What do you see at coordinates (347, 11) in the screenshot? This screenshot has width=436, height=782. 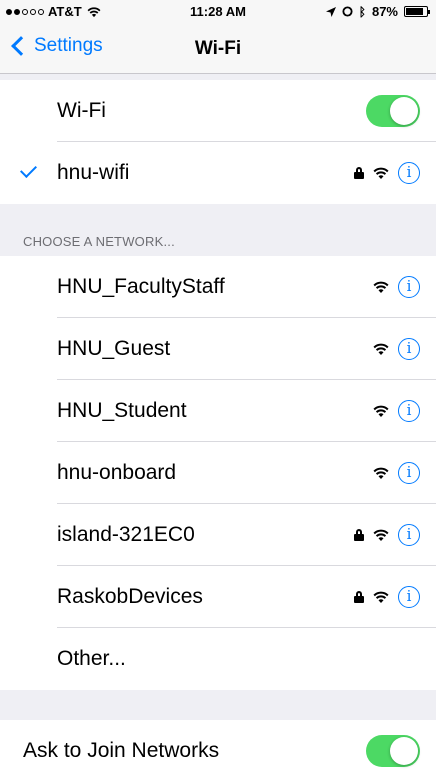 I see `alarm-icon` at bounding box center [347, 11].